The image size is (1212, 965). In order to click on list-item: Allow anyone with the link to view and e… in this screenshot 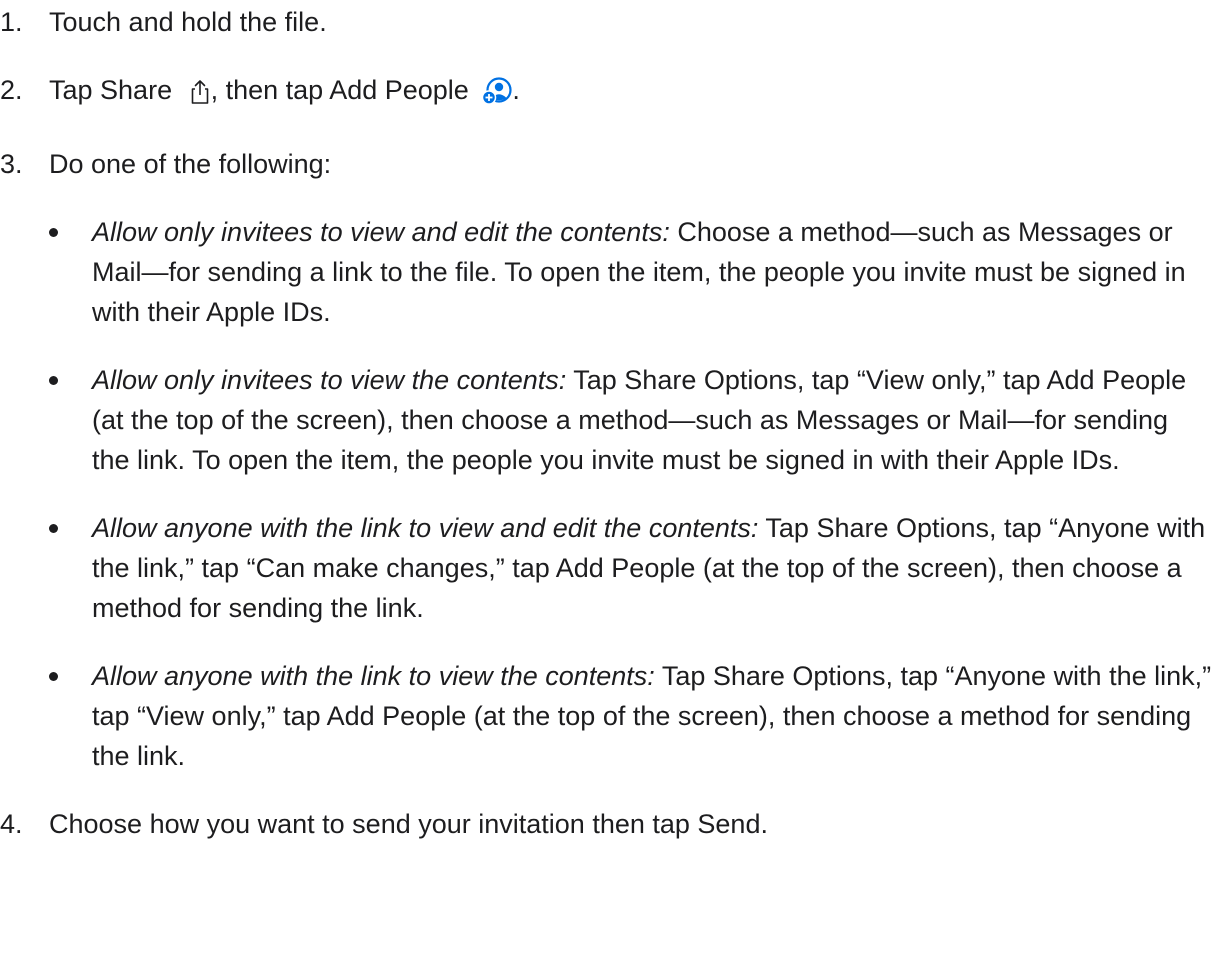, I will do `click(630, 568)`.